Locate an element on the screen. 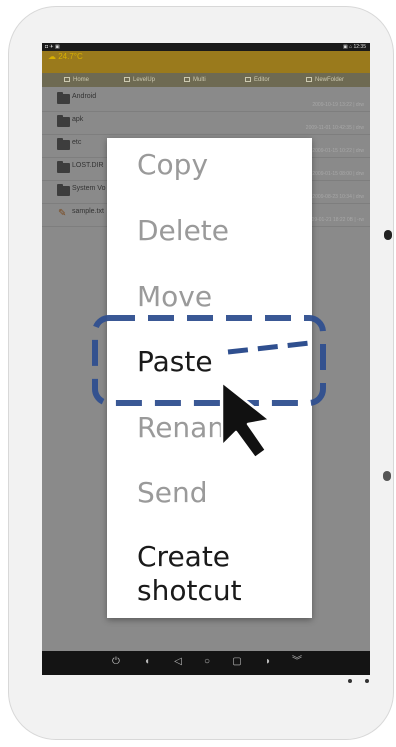 The height and width of the screenshot is (747, 396). multi-select-icon is located at coordinates (187, 79).